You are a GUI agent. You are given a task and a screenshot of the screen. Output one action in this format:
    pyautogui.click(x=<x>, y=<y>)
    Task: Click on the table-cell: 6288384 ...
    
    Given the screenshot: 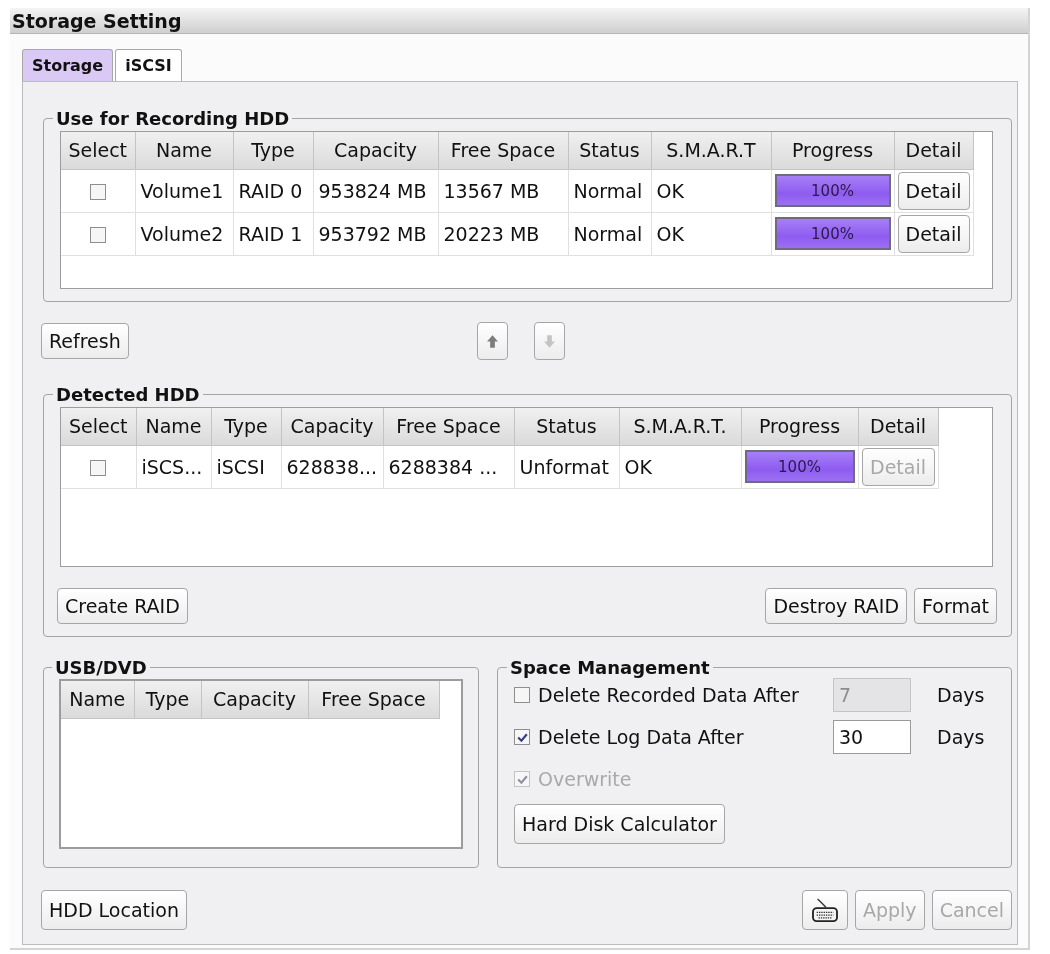 What is the action you would take?
    pyautogui.click(x=448, y=466)
    